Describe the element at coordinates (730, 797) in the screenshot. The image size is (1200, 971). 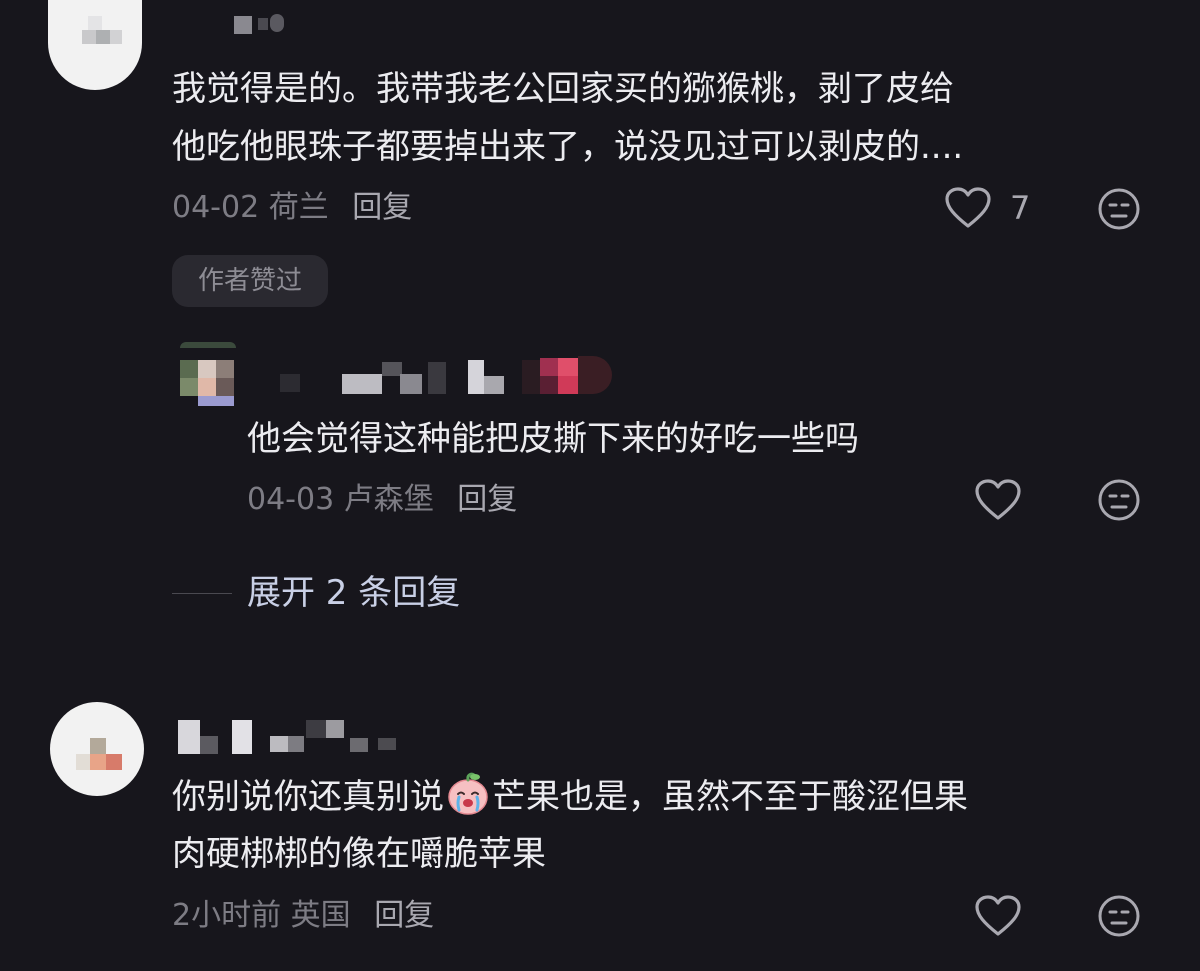
I see `comment-text-line: 芒果也是，虽然不至于酸涩但果` at that location.